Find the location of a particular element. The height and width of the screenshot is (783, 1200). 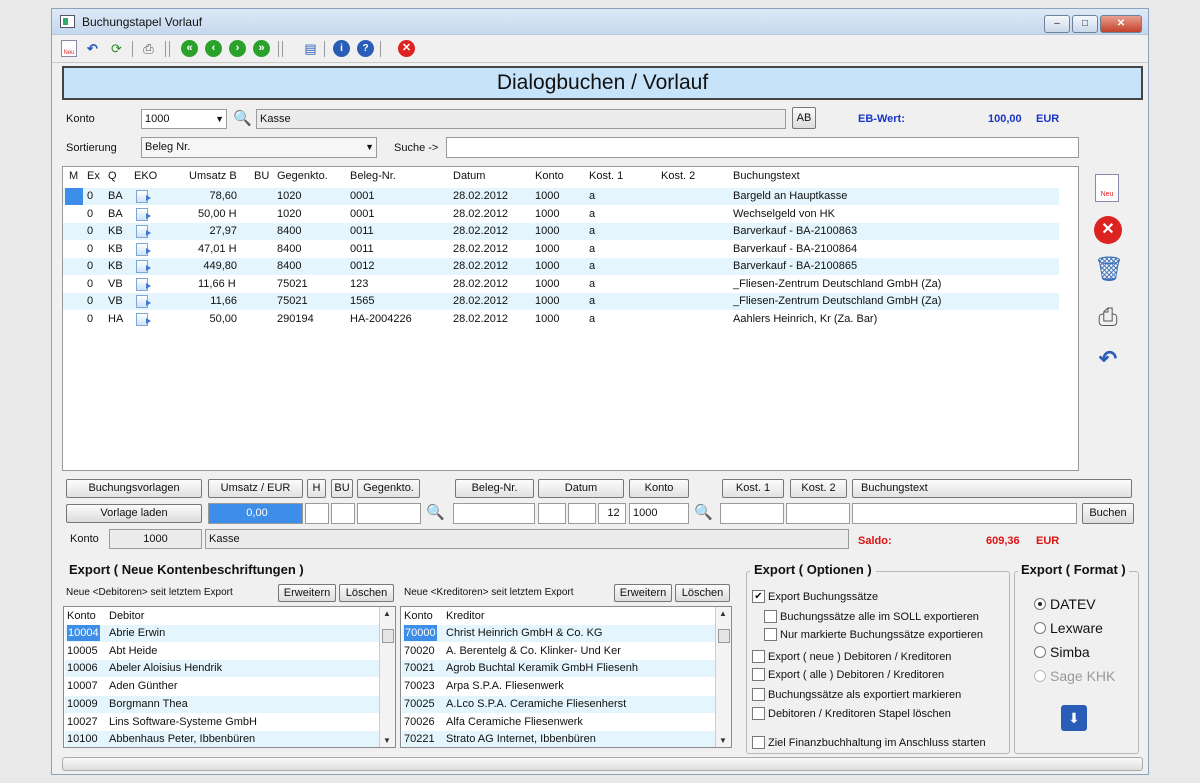

kost1-input is located at coordinates (752, 513).